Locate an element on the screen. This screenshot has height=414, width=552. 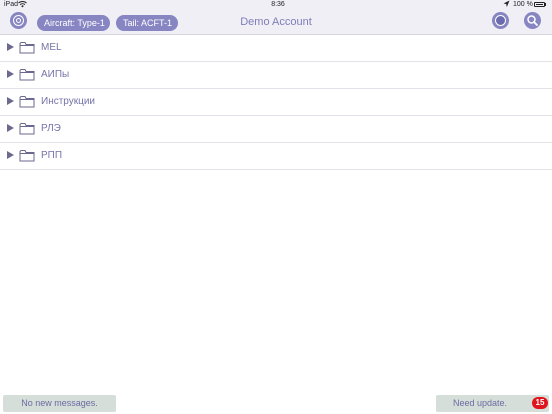
folder-row-instructions: Инструкции is located at coordinates (276, 102).